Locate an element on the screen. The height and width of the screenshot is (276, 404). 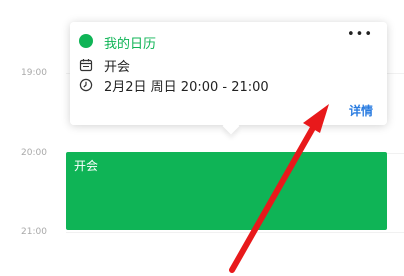
calendar-color-dot is located at coordinates (86, 41).